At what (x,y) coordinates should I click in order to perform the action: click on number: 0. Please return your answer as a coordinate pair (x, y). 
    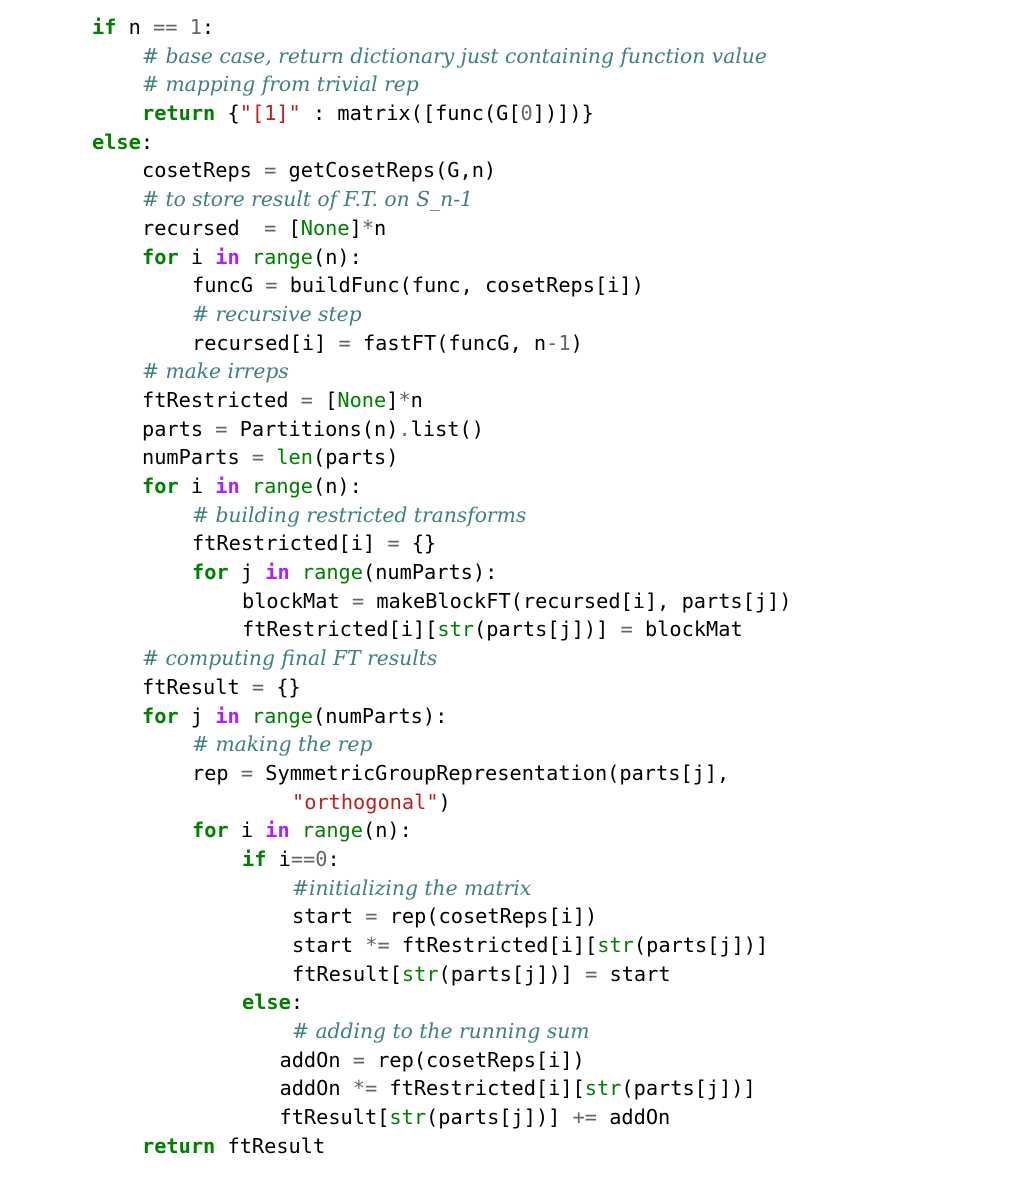
    Looking at the image, I should click on (526, 113).